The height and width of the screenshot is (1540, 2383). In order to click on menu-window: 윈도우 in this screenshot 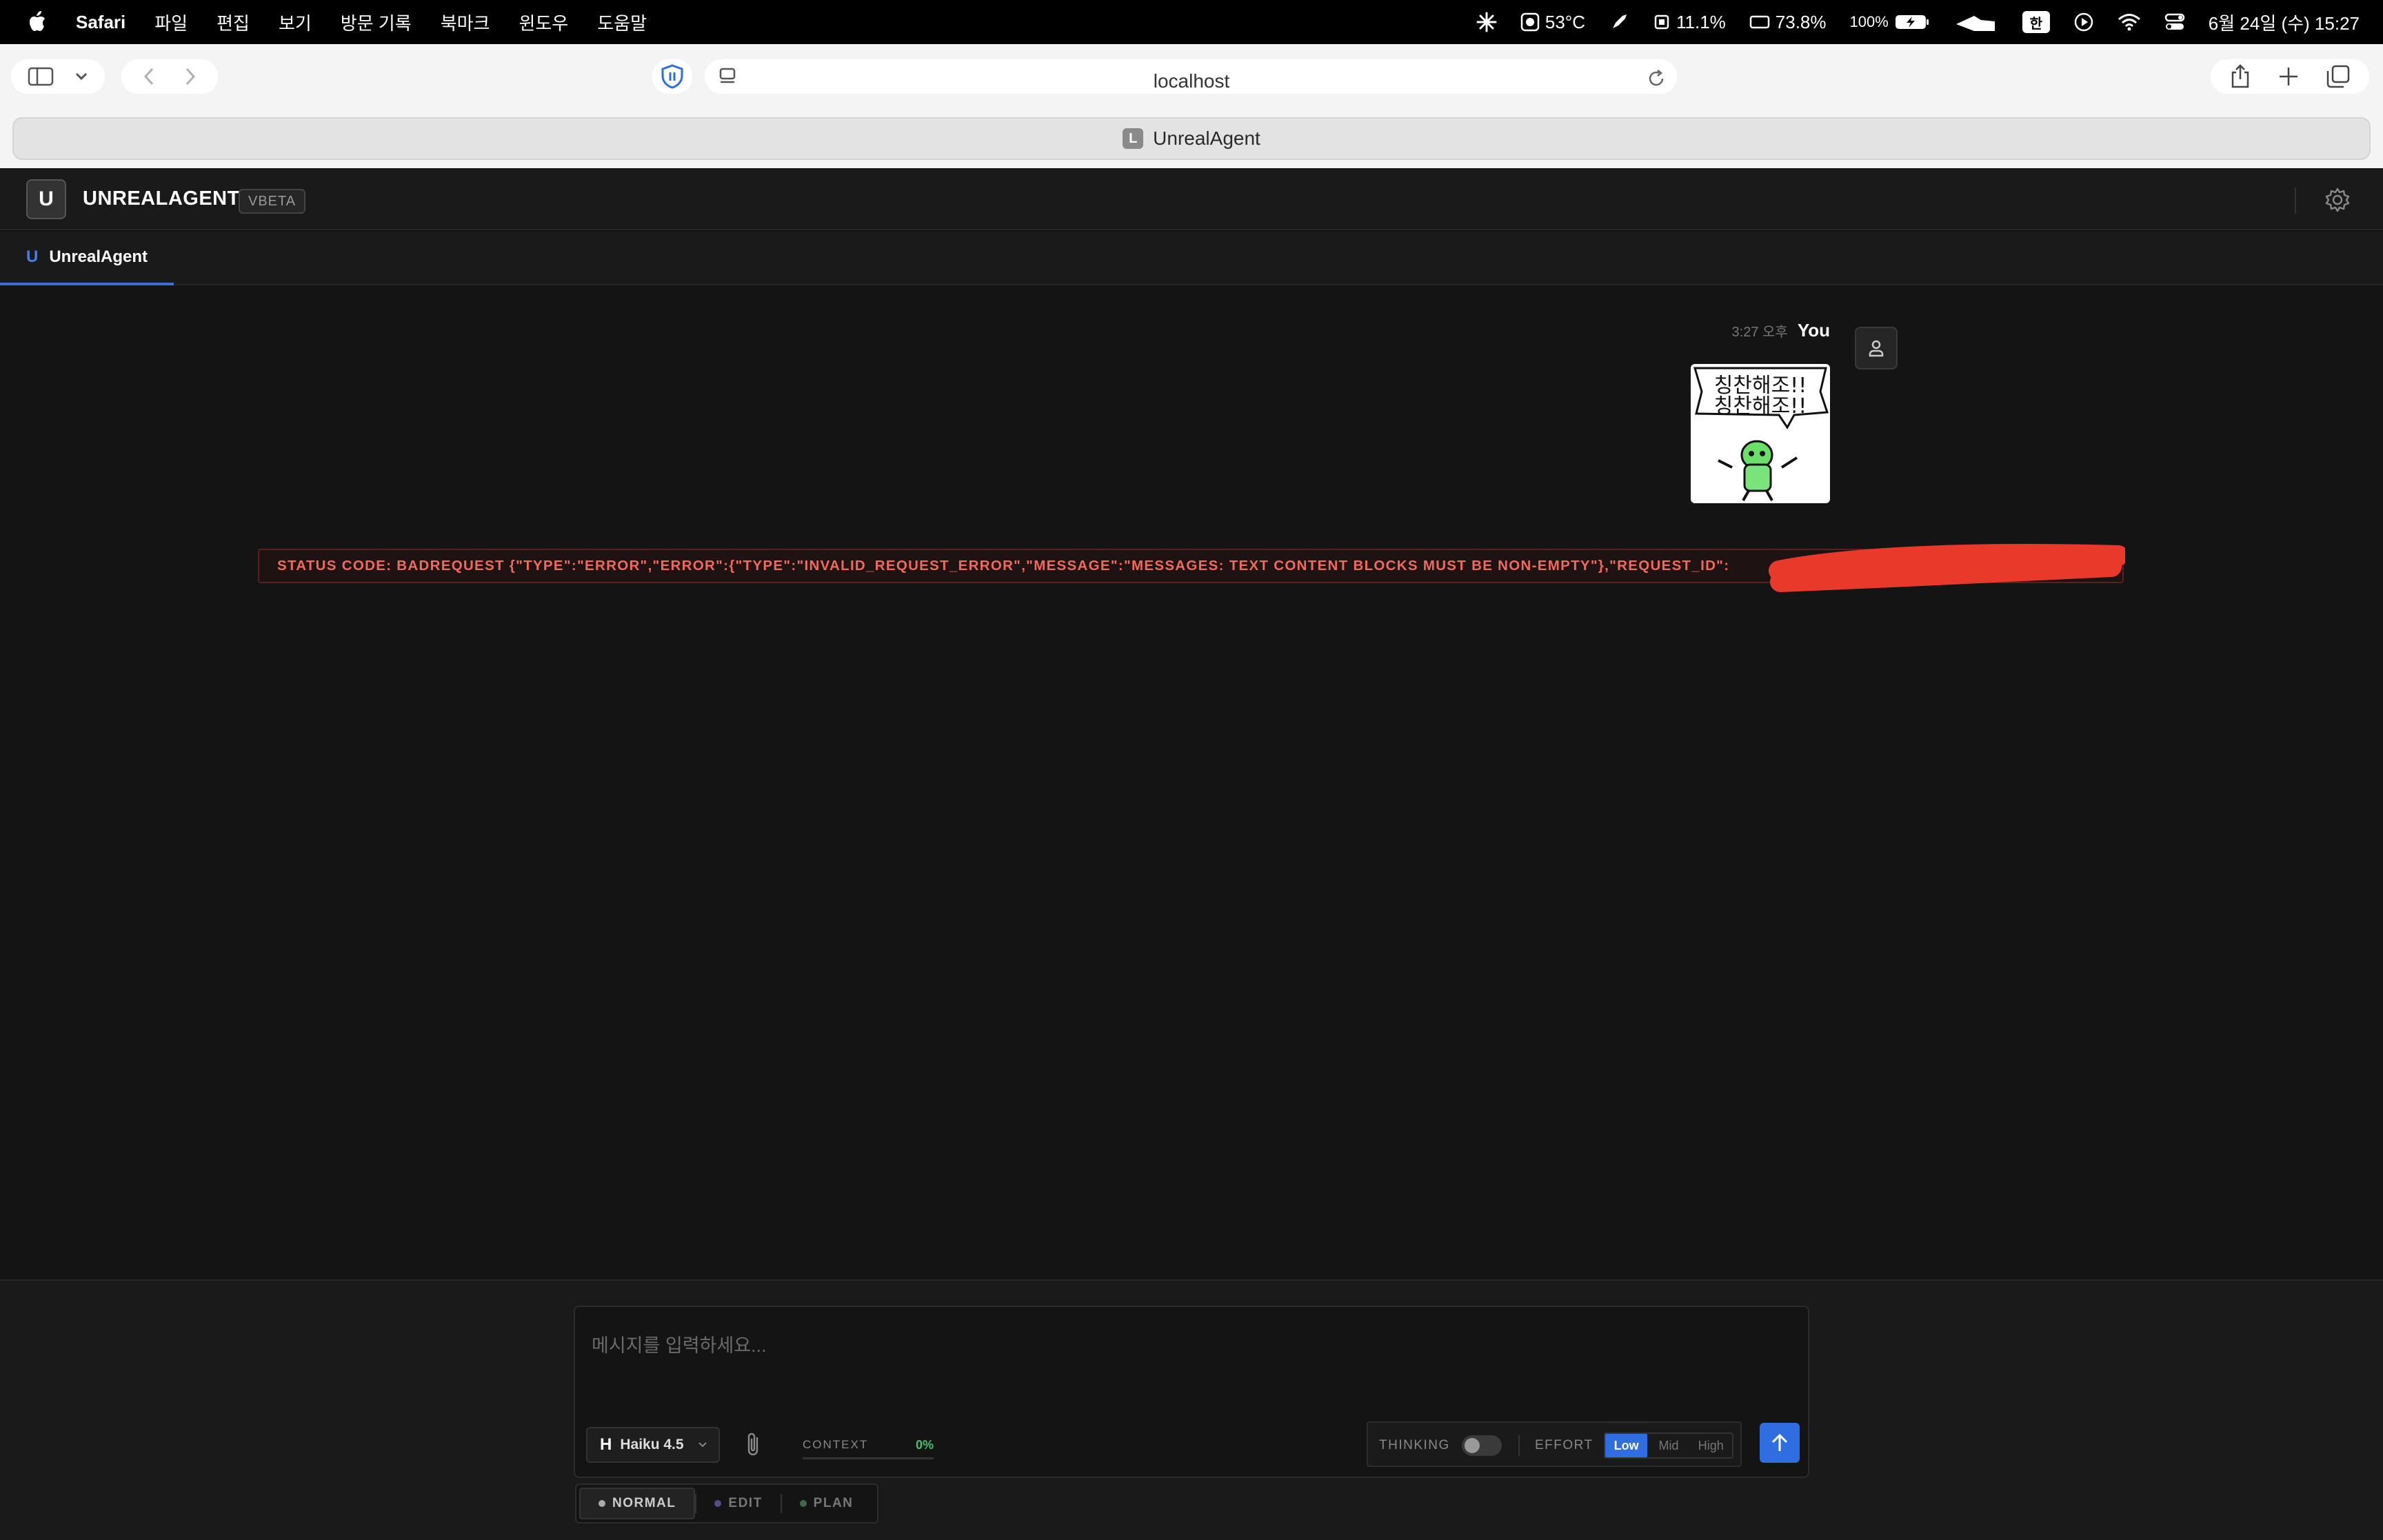, I will do `click(543, 22)`.